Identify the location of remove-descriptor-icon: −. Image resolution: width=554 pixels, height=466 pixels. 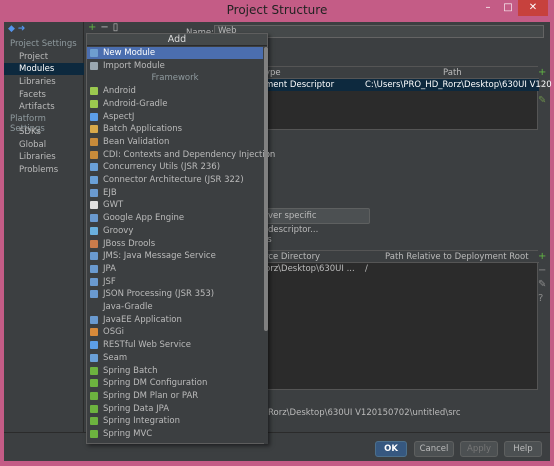
(542, 87).